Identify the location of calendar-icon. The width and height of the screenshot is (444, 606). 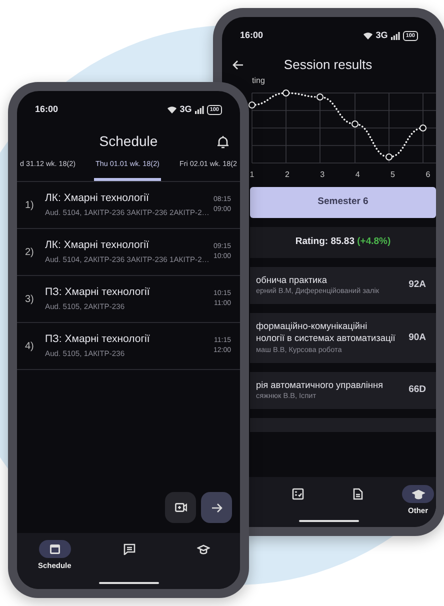
(54, 549).